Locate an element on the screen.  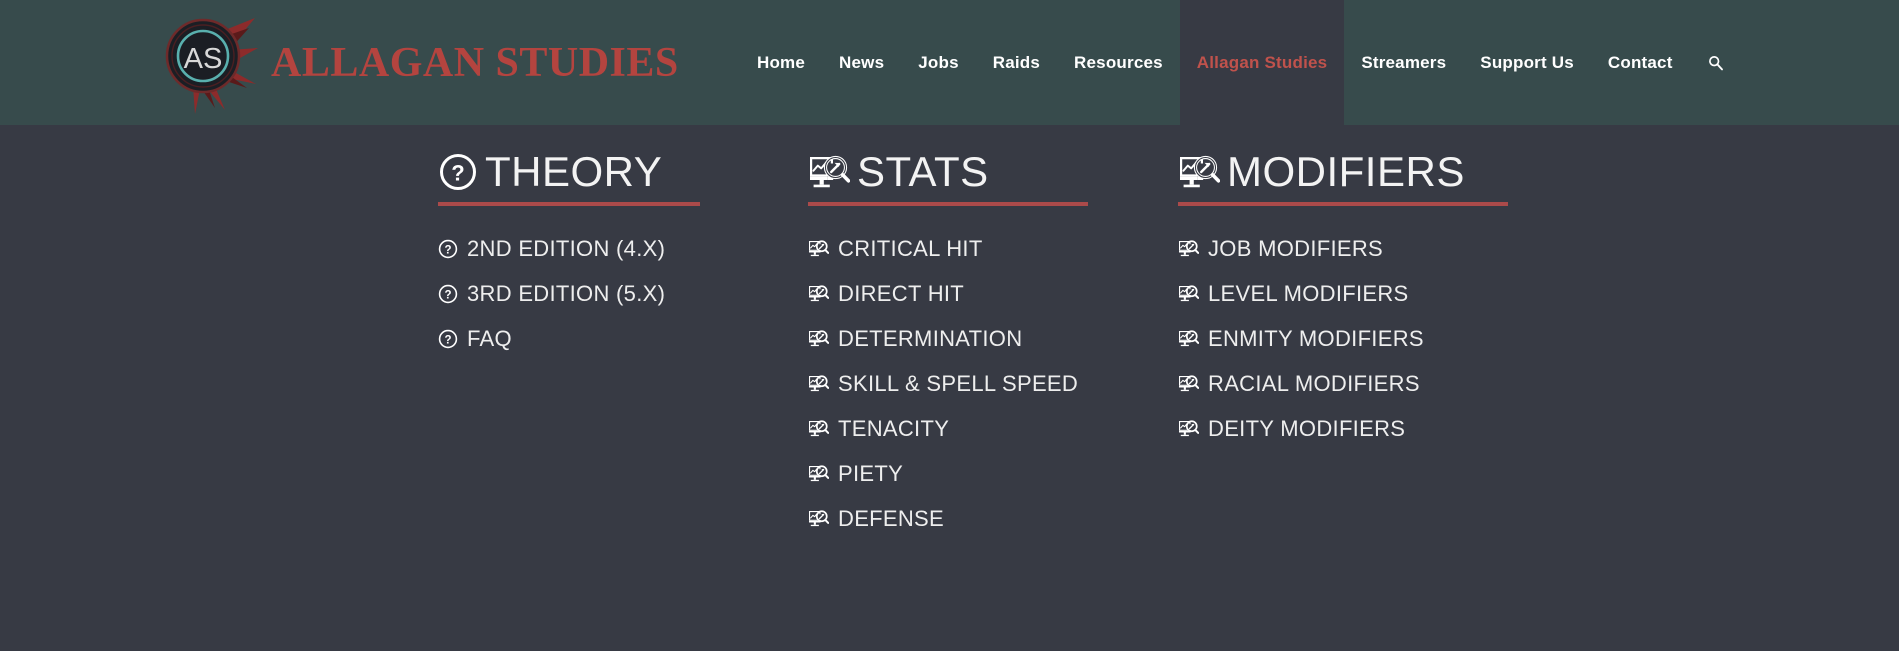
mega-column-title: MODIFIERS is located at coordinates (1346, 171).